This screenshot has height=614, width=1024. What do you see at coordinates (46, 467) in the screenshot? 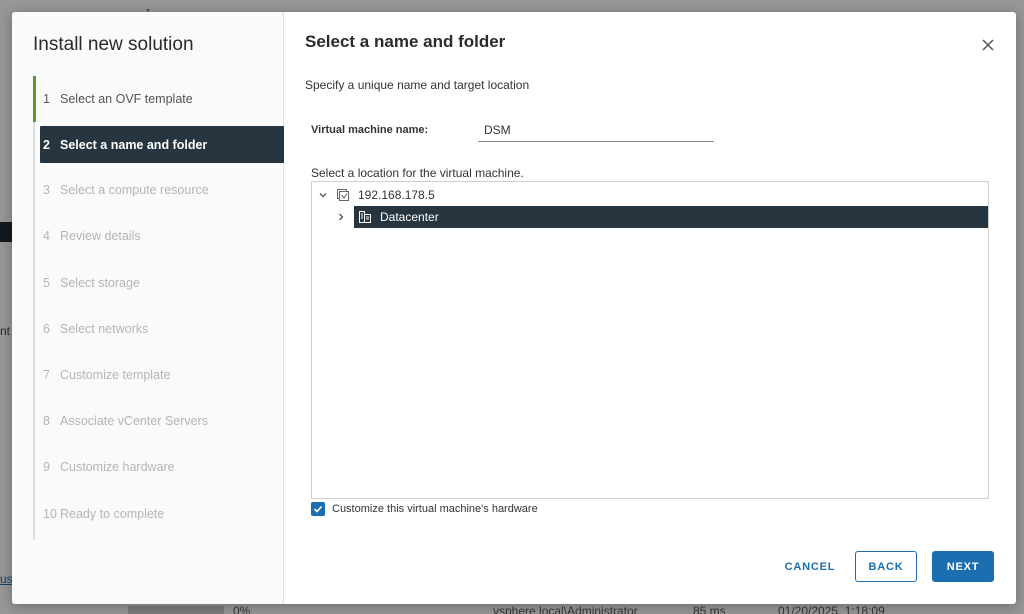
I see `step-number: 9` at bounding box center [46, 467].